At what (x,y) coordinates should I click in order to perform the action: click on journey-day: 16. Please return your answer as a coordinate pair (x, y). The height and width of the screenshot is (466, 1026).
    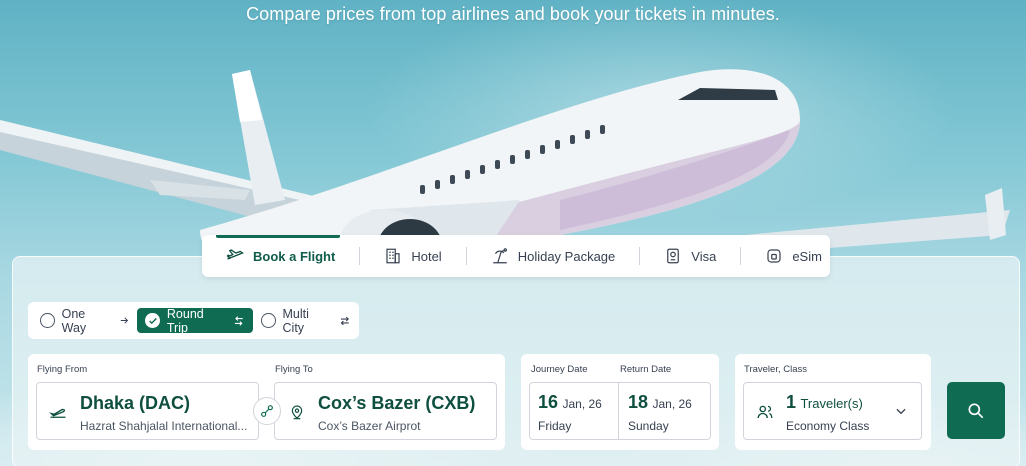
    Looking at the image, I should click on (548, 402).